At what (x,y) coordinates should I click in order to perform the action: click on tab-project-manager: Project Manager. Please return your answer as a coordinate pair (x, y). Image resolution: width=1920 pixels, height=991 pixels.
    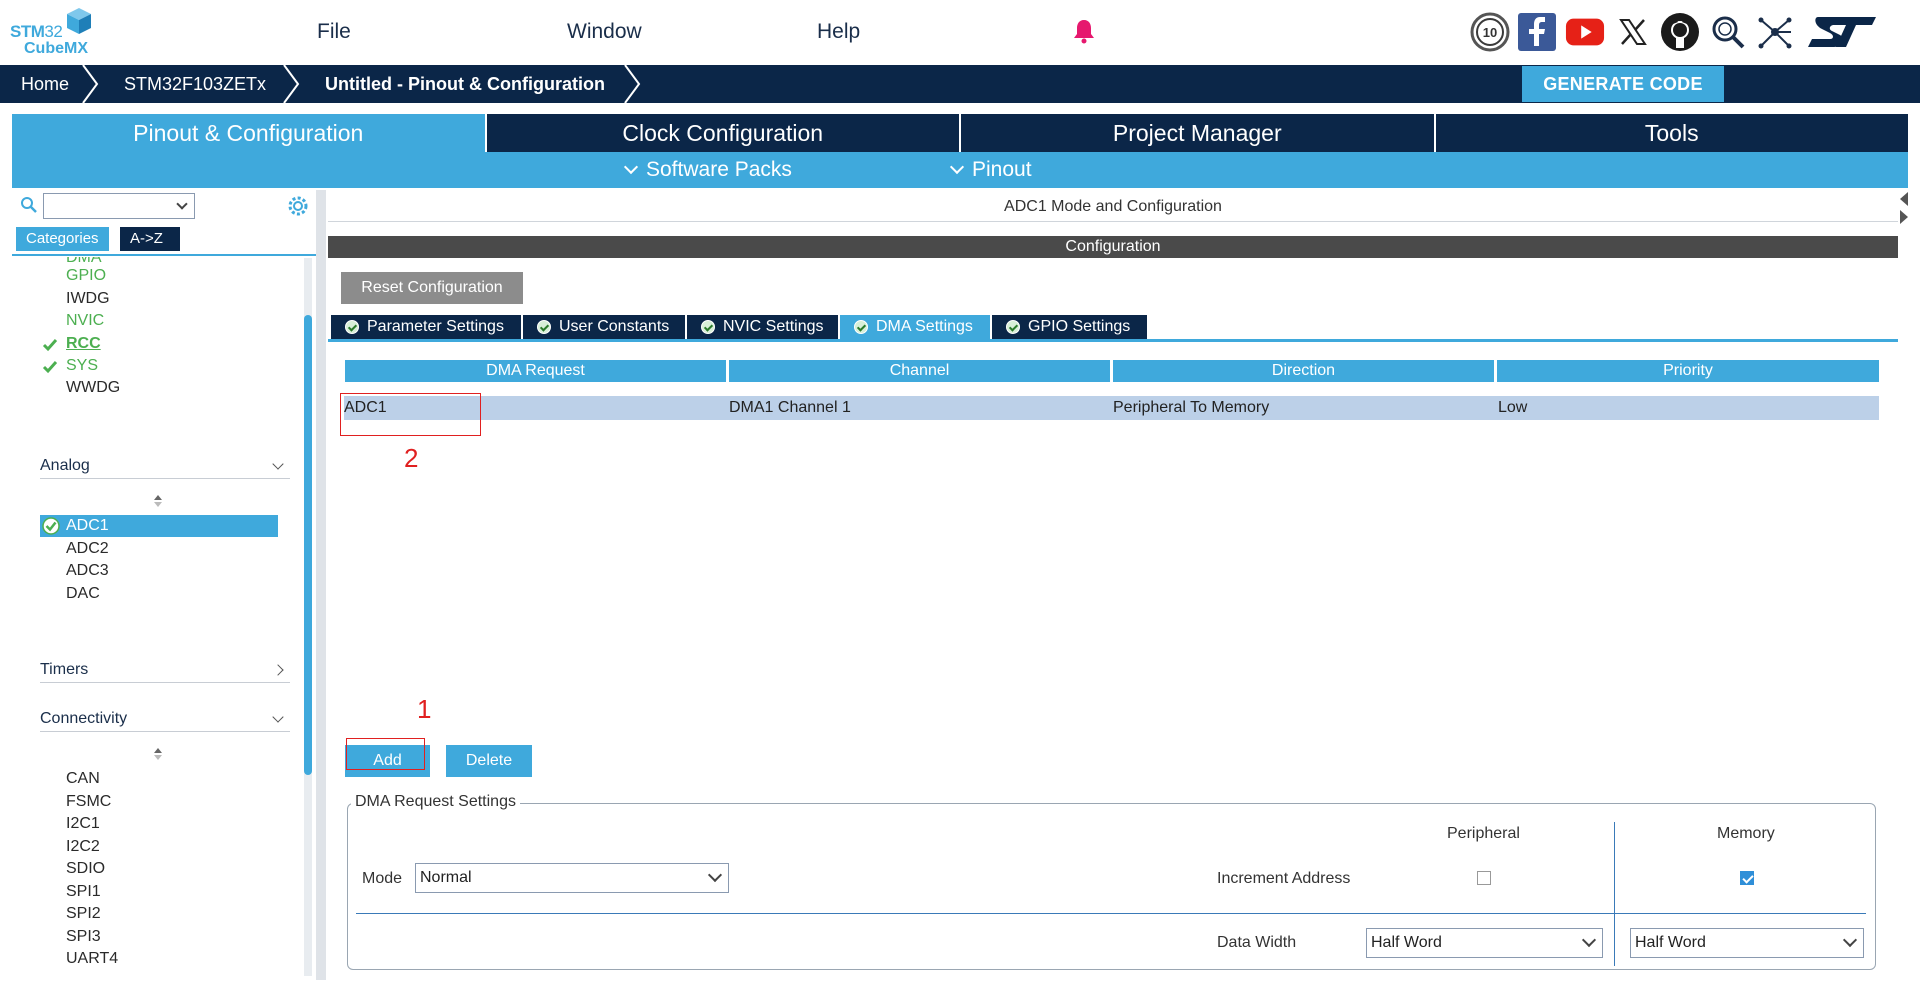
    Looking at the image, I should click on (1198, 133).